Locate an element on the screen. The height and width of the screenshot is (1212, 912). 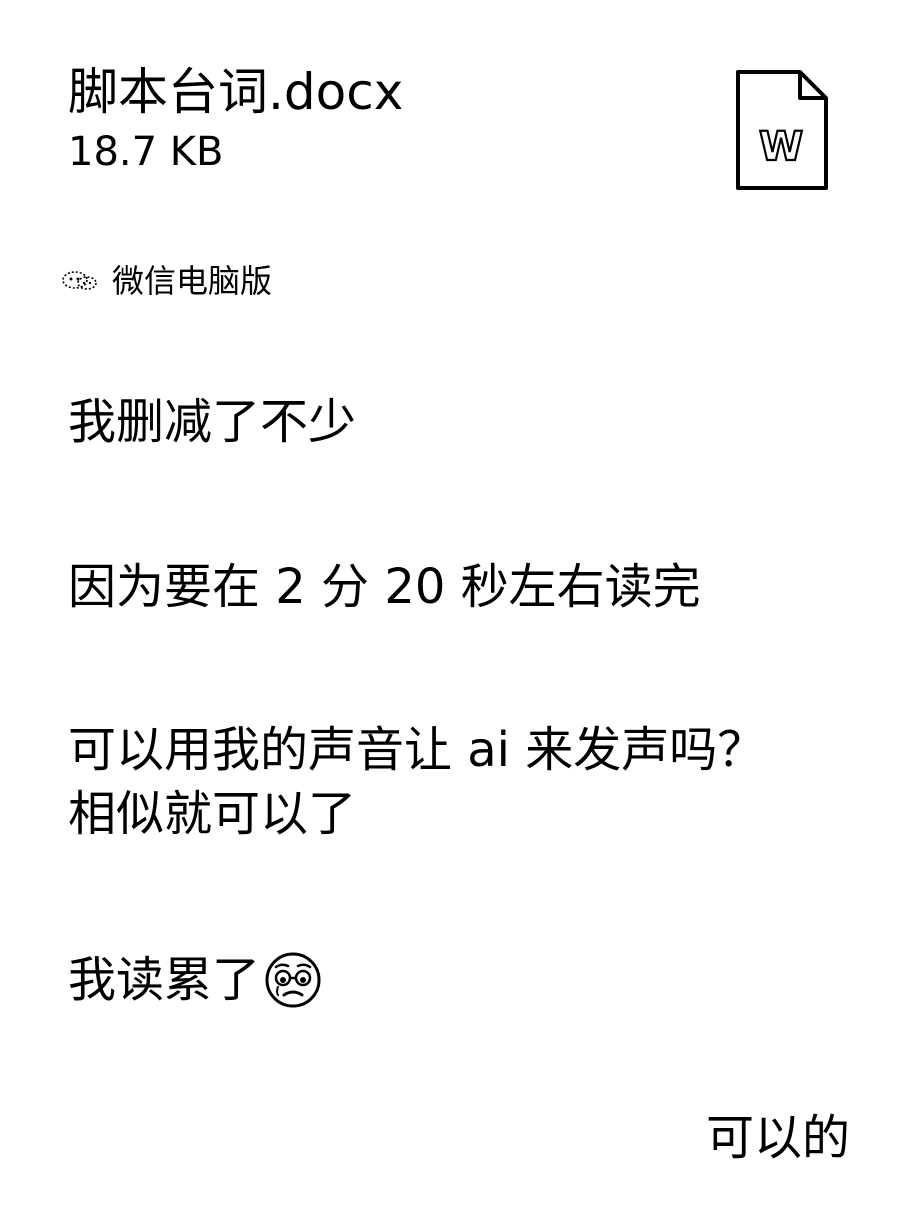
chat-message: 我读累了 is located at coordinates (195, 980).